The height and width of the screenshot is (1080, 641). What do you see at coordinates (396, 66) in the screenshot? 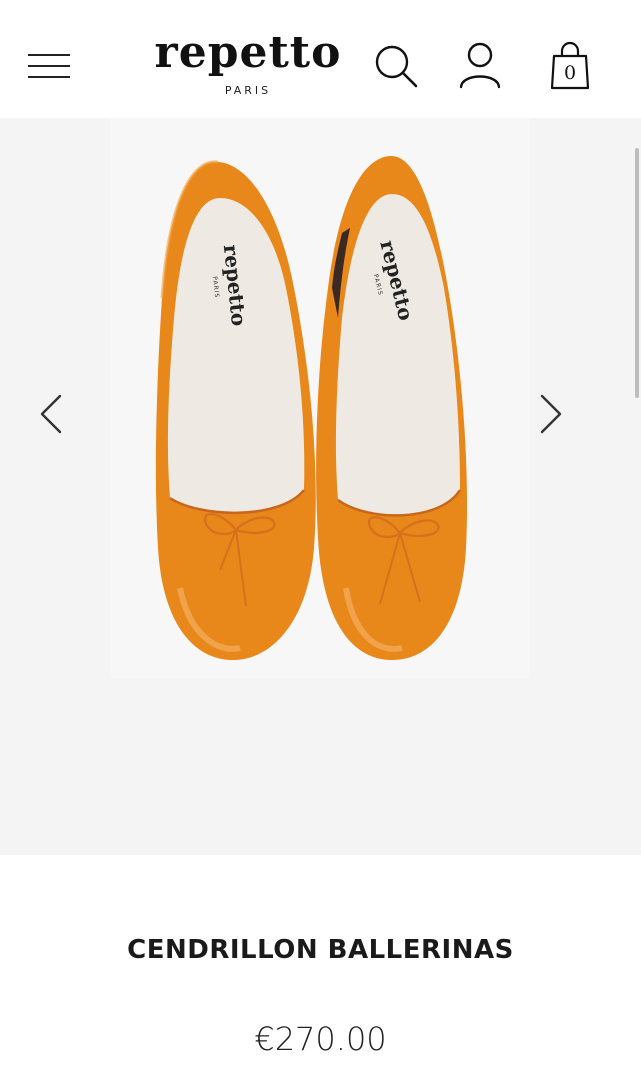
I see `search-icon` at bounding box center [396, 66].